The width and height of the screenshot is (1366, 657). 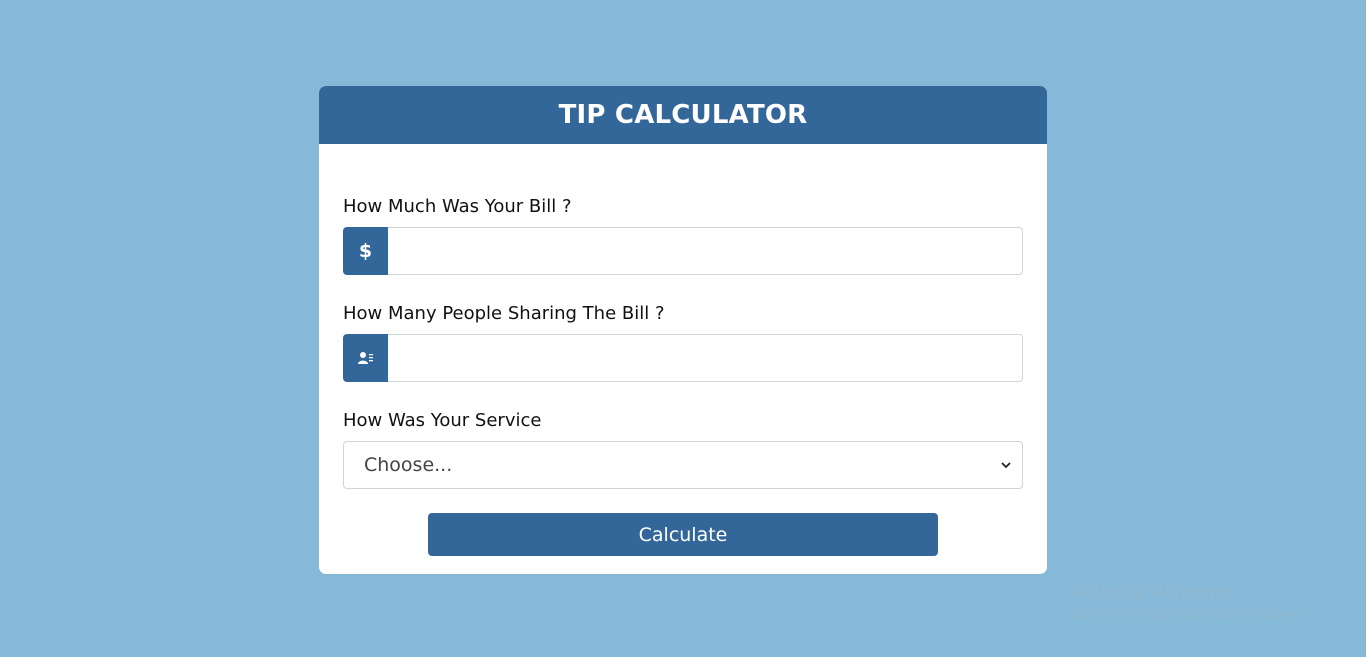 I want to click on calculate-button: Calculate, so click(x=683, y=534).